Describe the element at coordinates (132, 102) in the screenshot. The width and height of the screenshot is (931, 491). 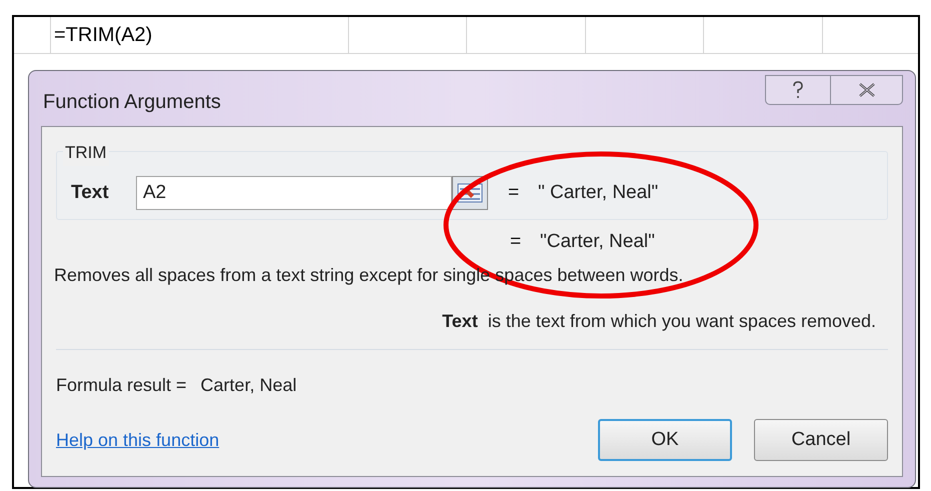
I see `dialog-title: Function Arguments` at that location.